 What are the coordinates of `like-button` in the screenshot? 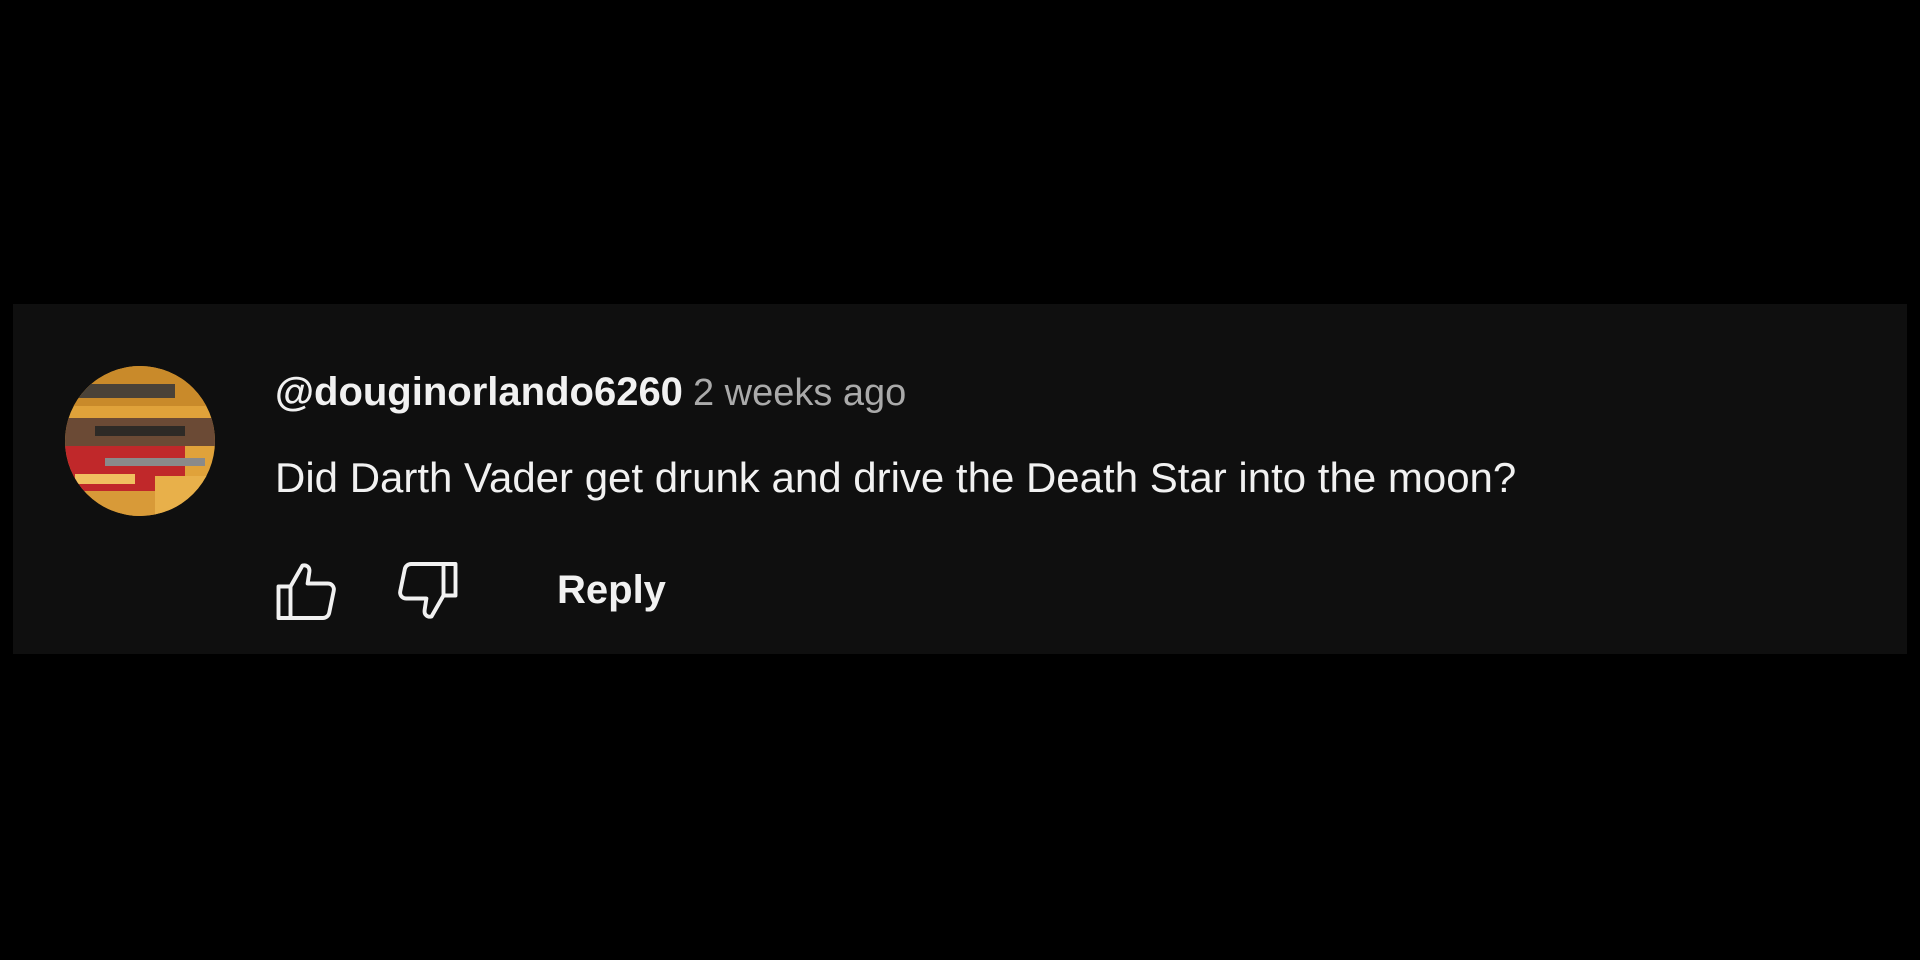 It's located at (307, 592).